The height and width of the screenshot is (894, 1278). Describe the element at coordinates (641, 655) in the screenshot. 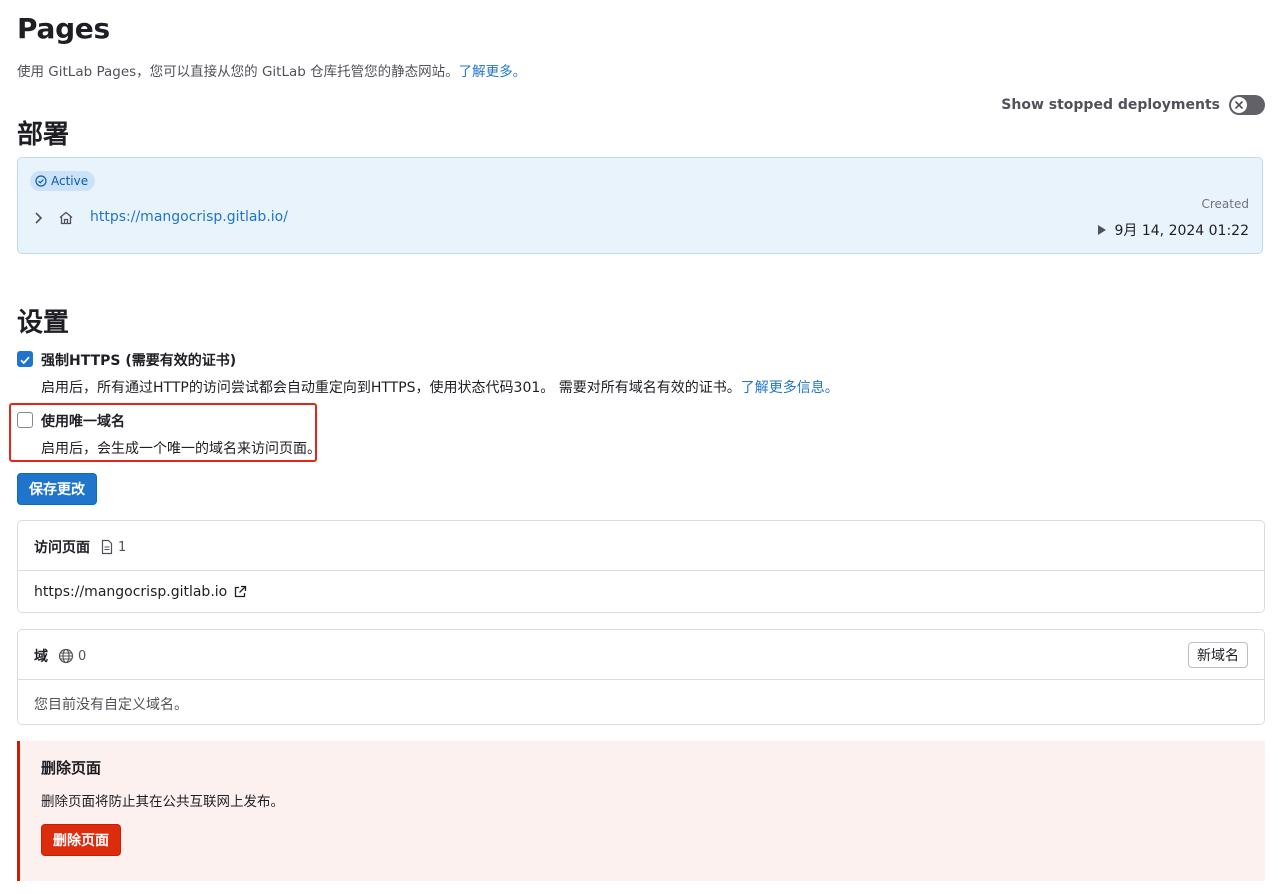

I see `domains-card-header: 域 0 新域名` at that location.